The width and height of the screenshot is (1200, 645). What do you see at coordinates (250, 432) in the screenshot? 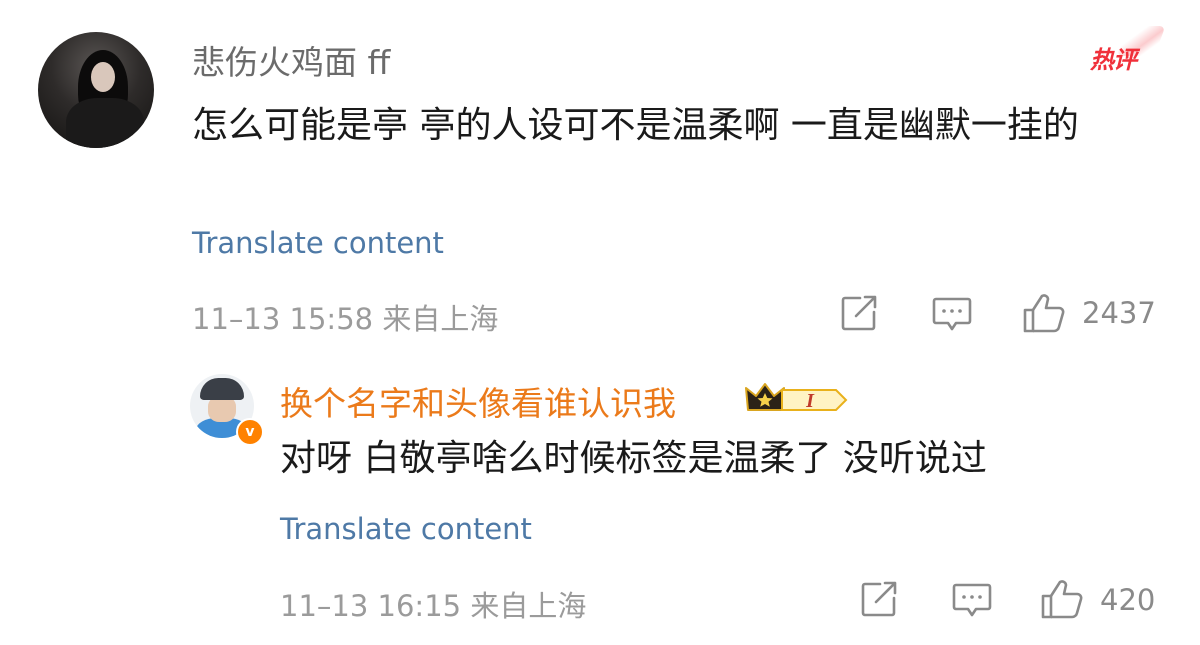
I see `verified-icon: v` at bounding box center [250, 432].